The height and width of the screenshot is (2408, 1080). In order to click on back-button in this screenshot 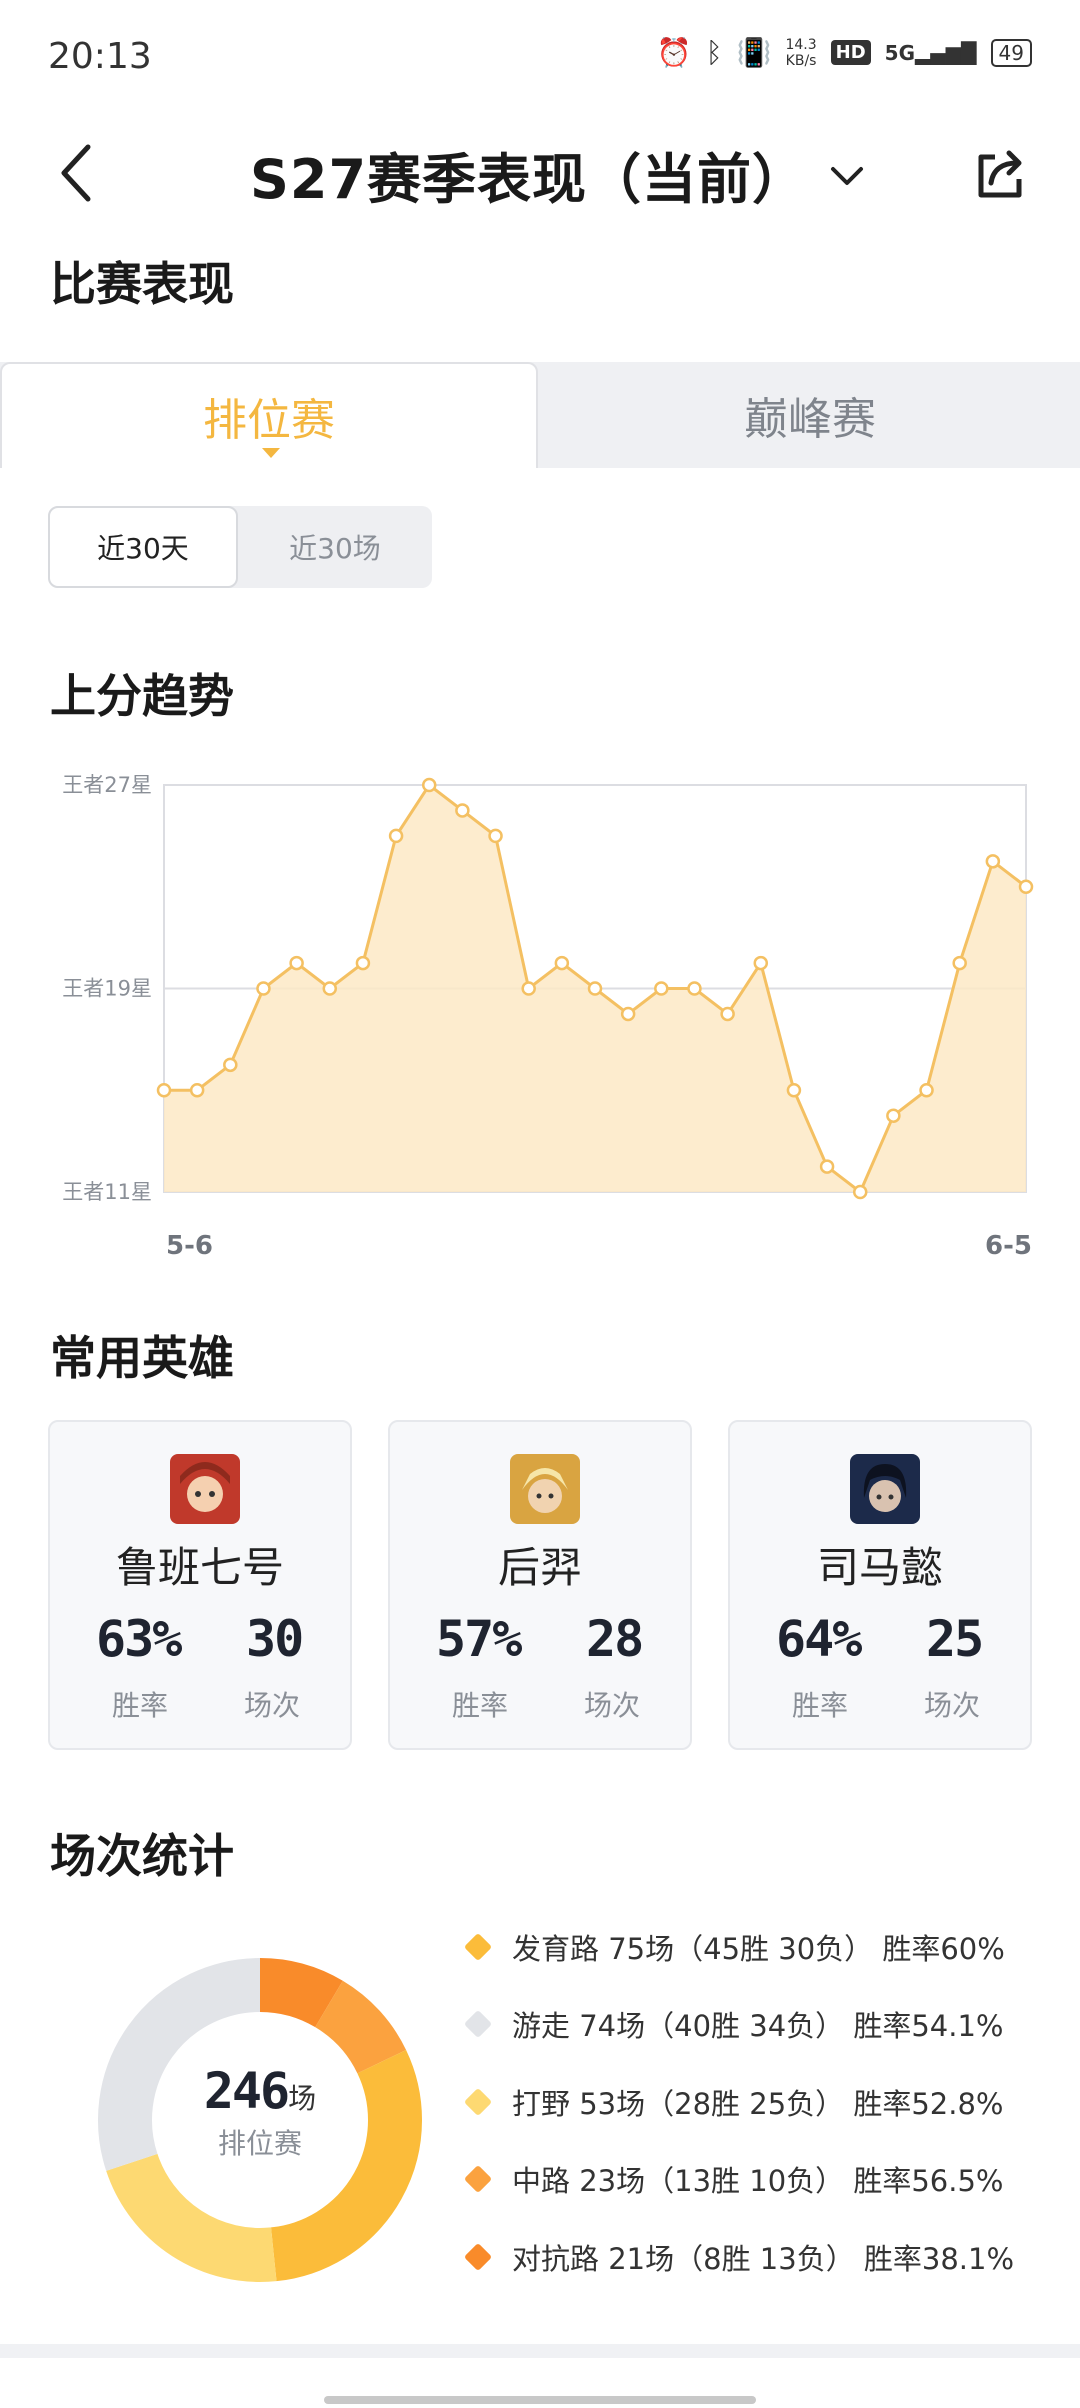, I will do `click(76, 173)`.